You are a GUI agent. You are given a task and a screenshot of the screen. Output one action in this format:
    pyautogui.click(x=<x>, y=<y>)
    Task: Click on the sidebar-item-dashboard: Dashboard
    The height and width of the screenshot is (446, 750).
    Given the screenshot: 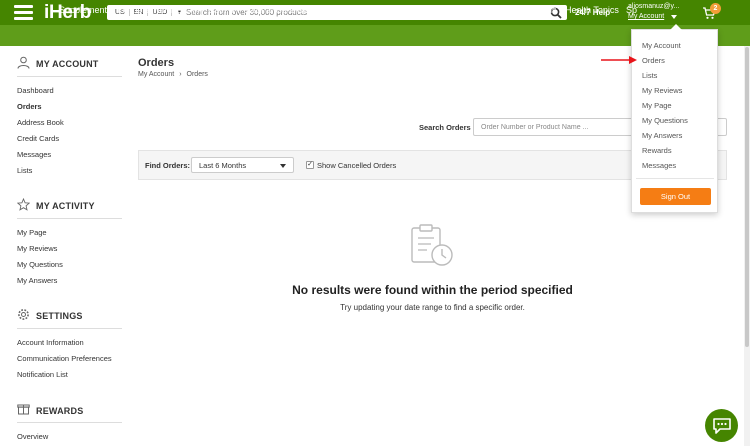 What is the action you would take?
    pyautogui.click(x=35, y=90)
    